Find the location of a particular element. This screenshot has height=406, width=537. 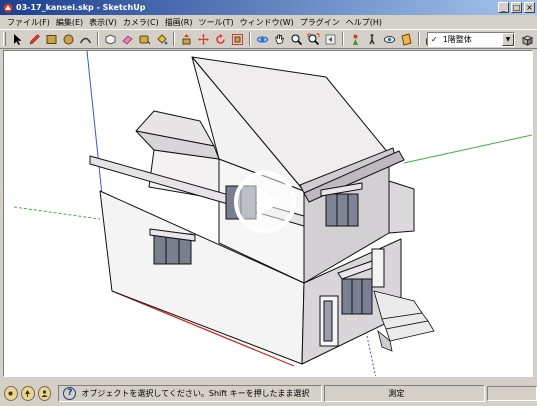

rotate-icon is located at coordinates (220, 39).